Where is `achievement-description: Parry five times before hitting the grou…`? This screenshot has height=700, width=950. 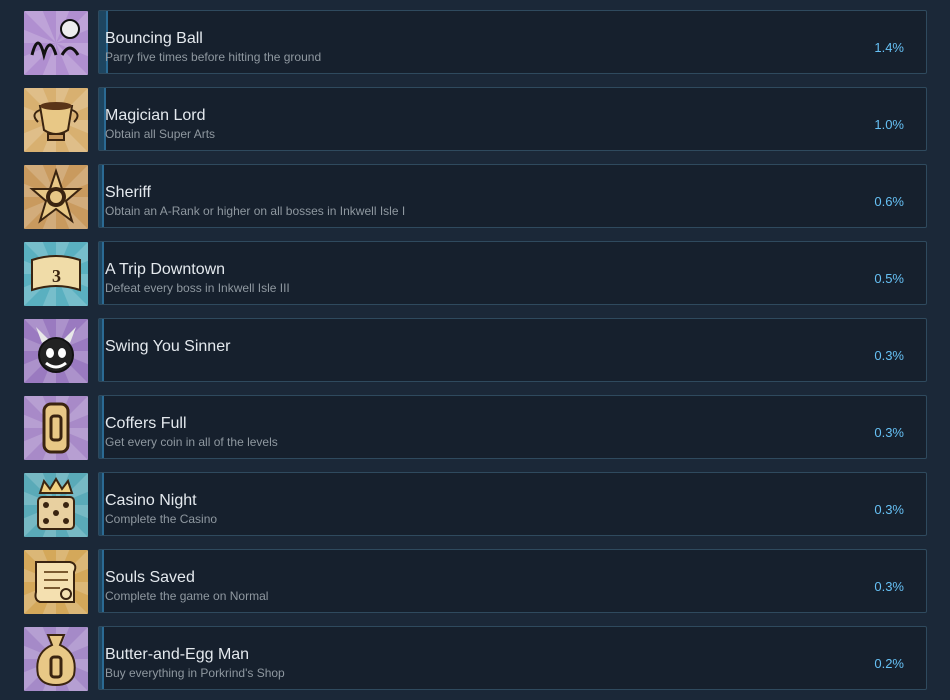
achievement-description: Parry five times before hitting the grou… is located at coordinates (213, 57).